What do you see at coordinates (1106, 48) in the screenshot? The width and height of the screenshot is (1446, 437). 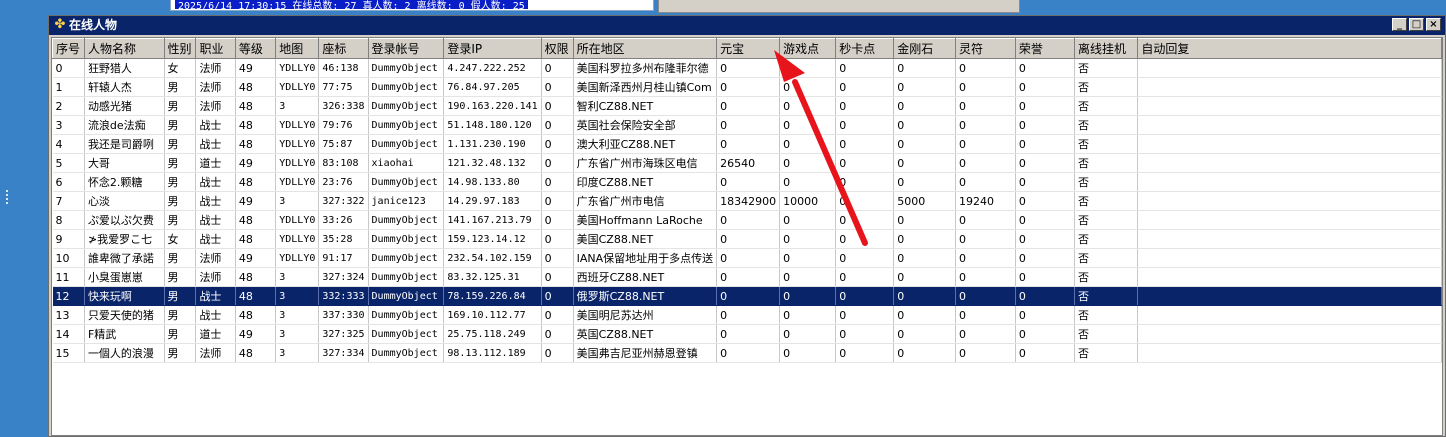 I see `column-header: 离线挂机` at bounding box center [1106, 48].